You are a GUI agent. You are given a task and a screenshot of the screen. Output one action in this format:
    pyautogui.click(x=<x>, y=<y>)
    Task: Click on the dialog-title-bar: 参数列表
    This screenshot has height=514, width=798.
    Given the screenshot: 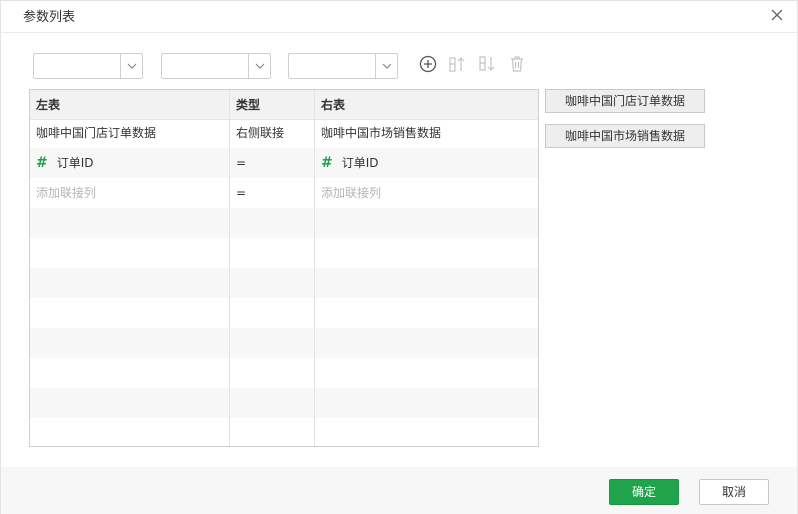 What is the action you would take?
    pyautogui.click(x=399, y=17)
    